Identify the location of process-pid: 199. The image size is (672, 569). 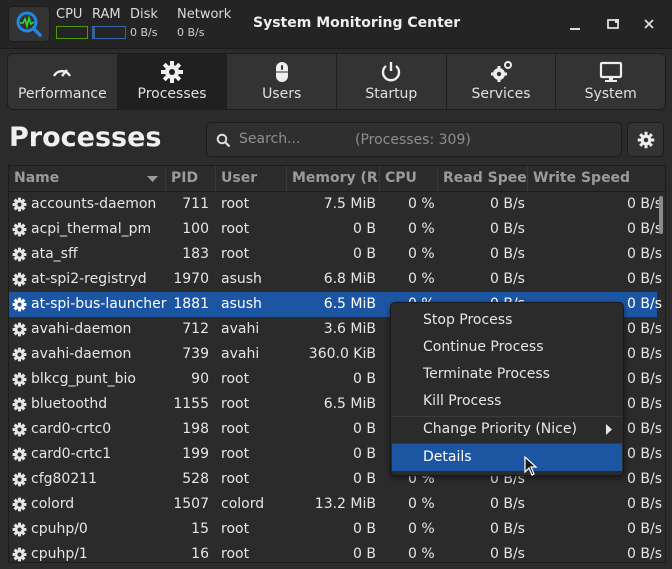
(195, 454).